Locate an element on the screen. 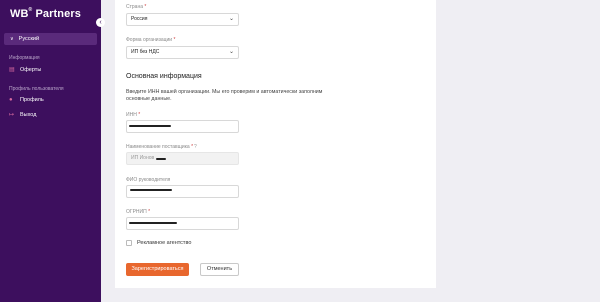  country-label: Страна * is located at coordinates (136, 7).